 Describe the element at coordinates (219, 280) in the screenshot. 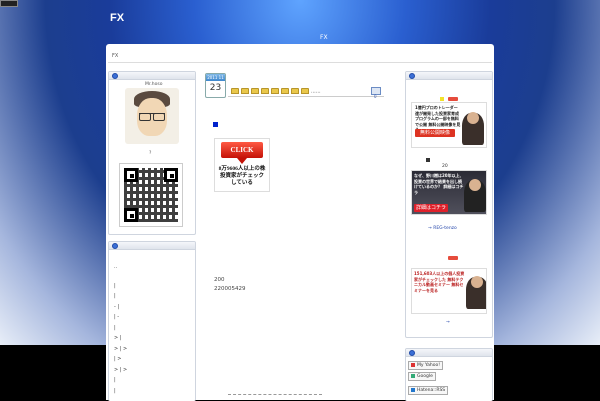

I see `entry-body-line: 200` at that location.